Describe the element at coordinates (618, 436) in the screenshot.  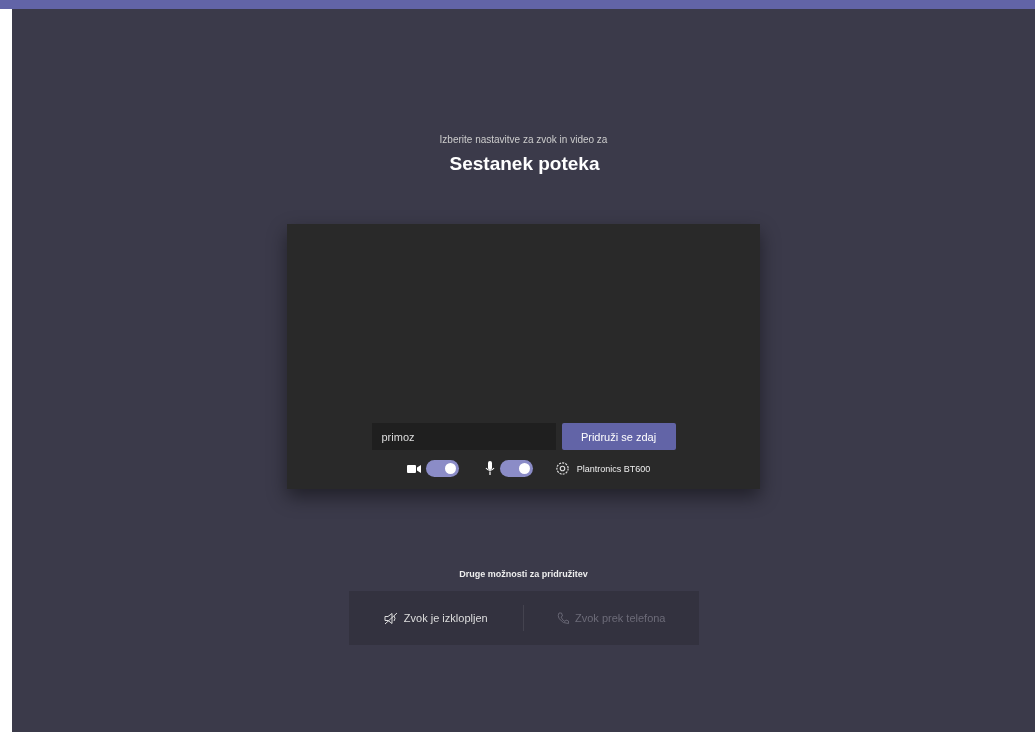
I see `join-button: Pridruži se zdaj` at that location.